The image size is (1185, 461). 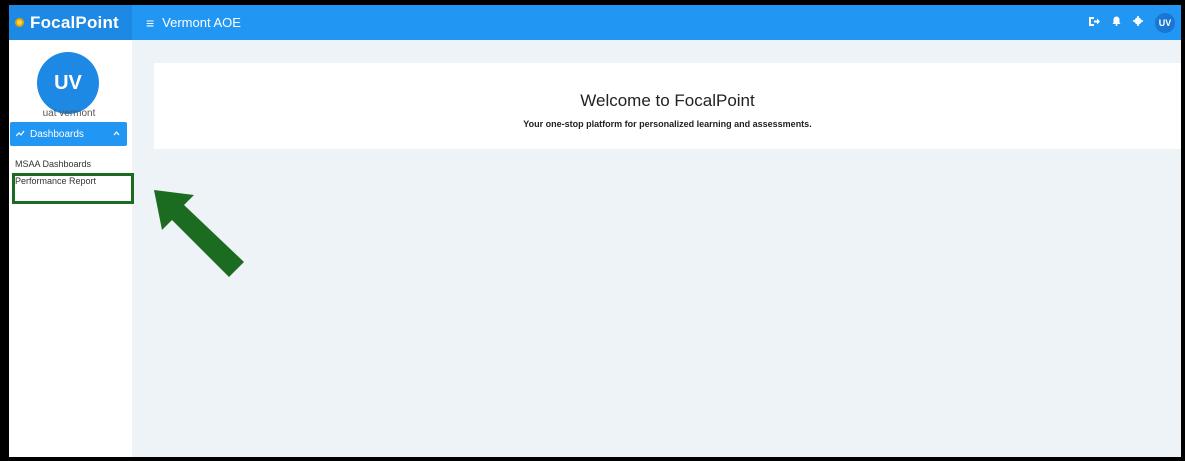 I want to click on user-name: uat vermont, so click(x=69, y=113).